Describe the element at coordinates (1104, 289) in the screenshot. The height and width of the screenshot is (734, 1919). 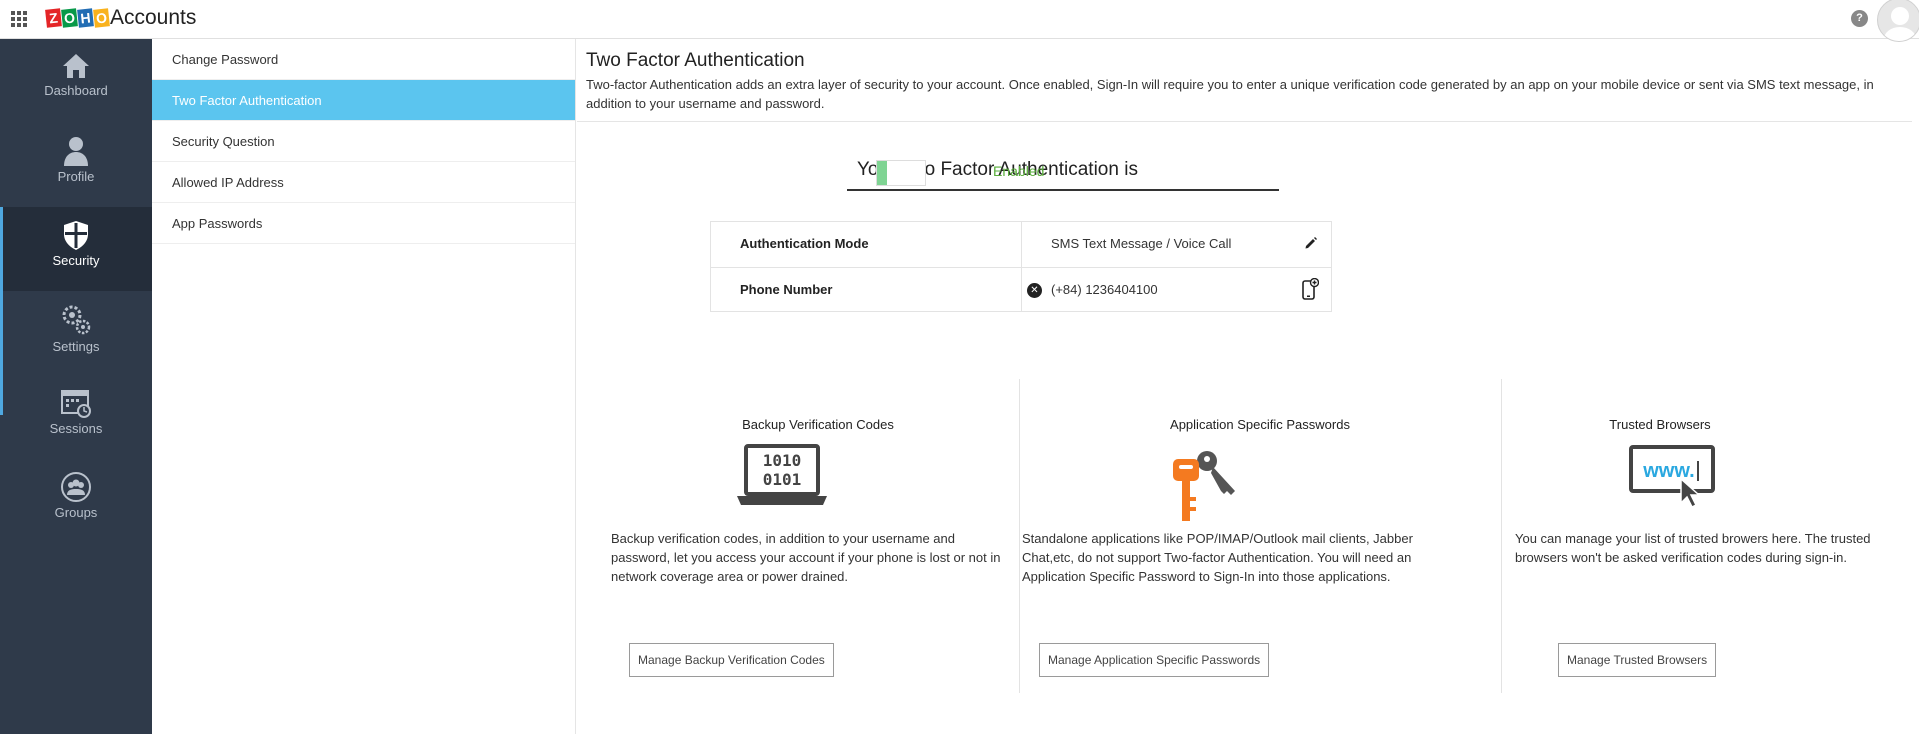
I see `phone-number-value: (+84) 1236404100` at that location.